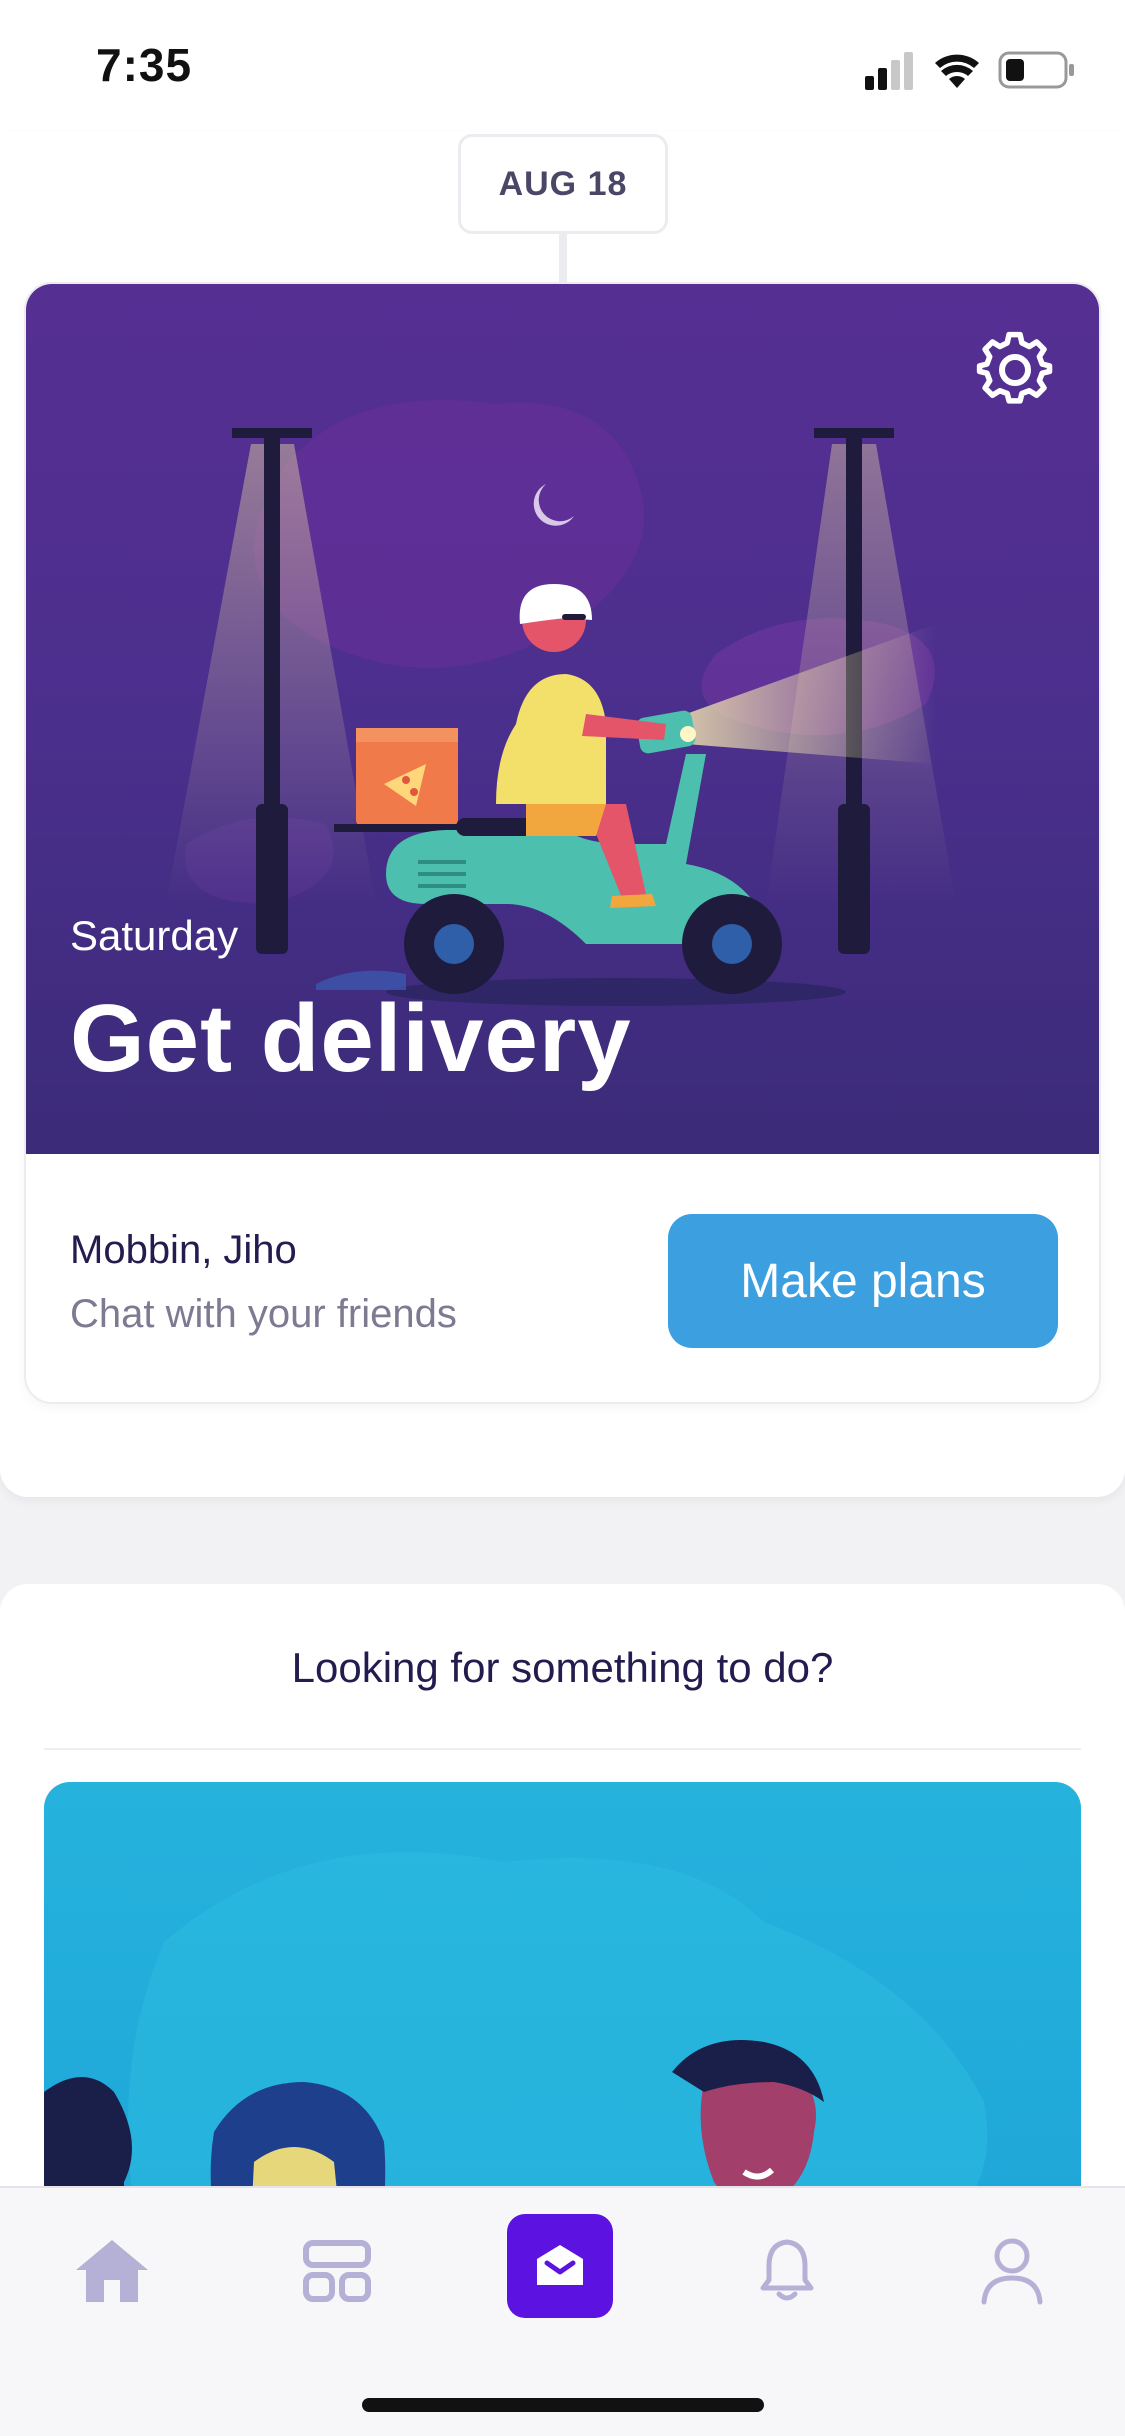  I want to click on tab-bar, so click(562, 2311).